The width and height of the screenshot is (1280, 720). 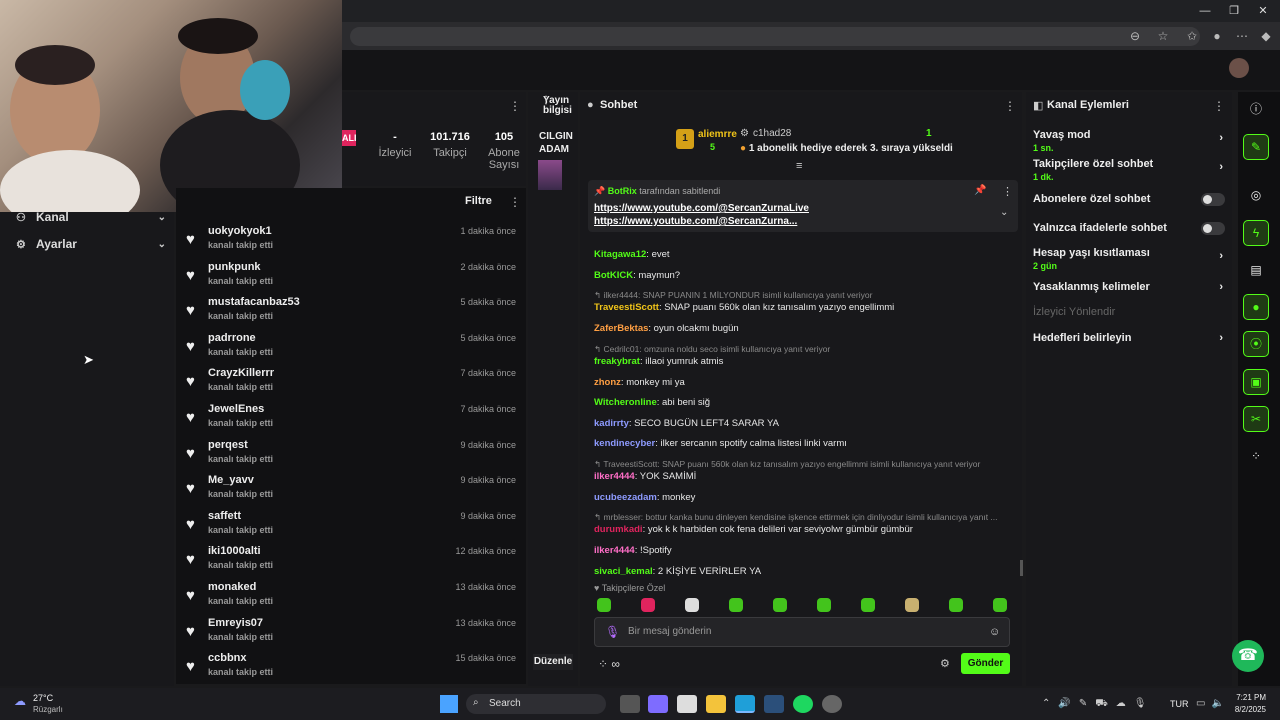 I want to click on more-icon: ⋯, so click(x=1242, y=36).